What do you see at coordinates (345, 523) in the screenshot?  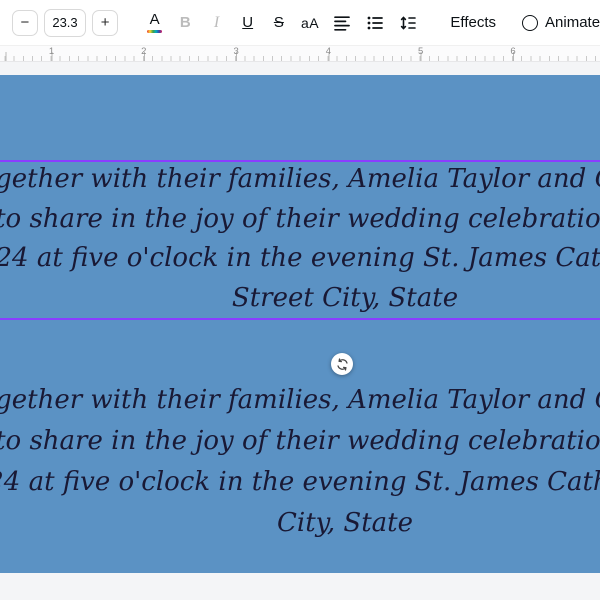 I see `invitation-text-line: City, State` at bounding box center [345, 523].